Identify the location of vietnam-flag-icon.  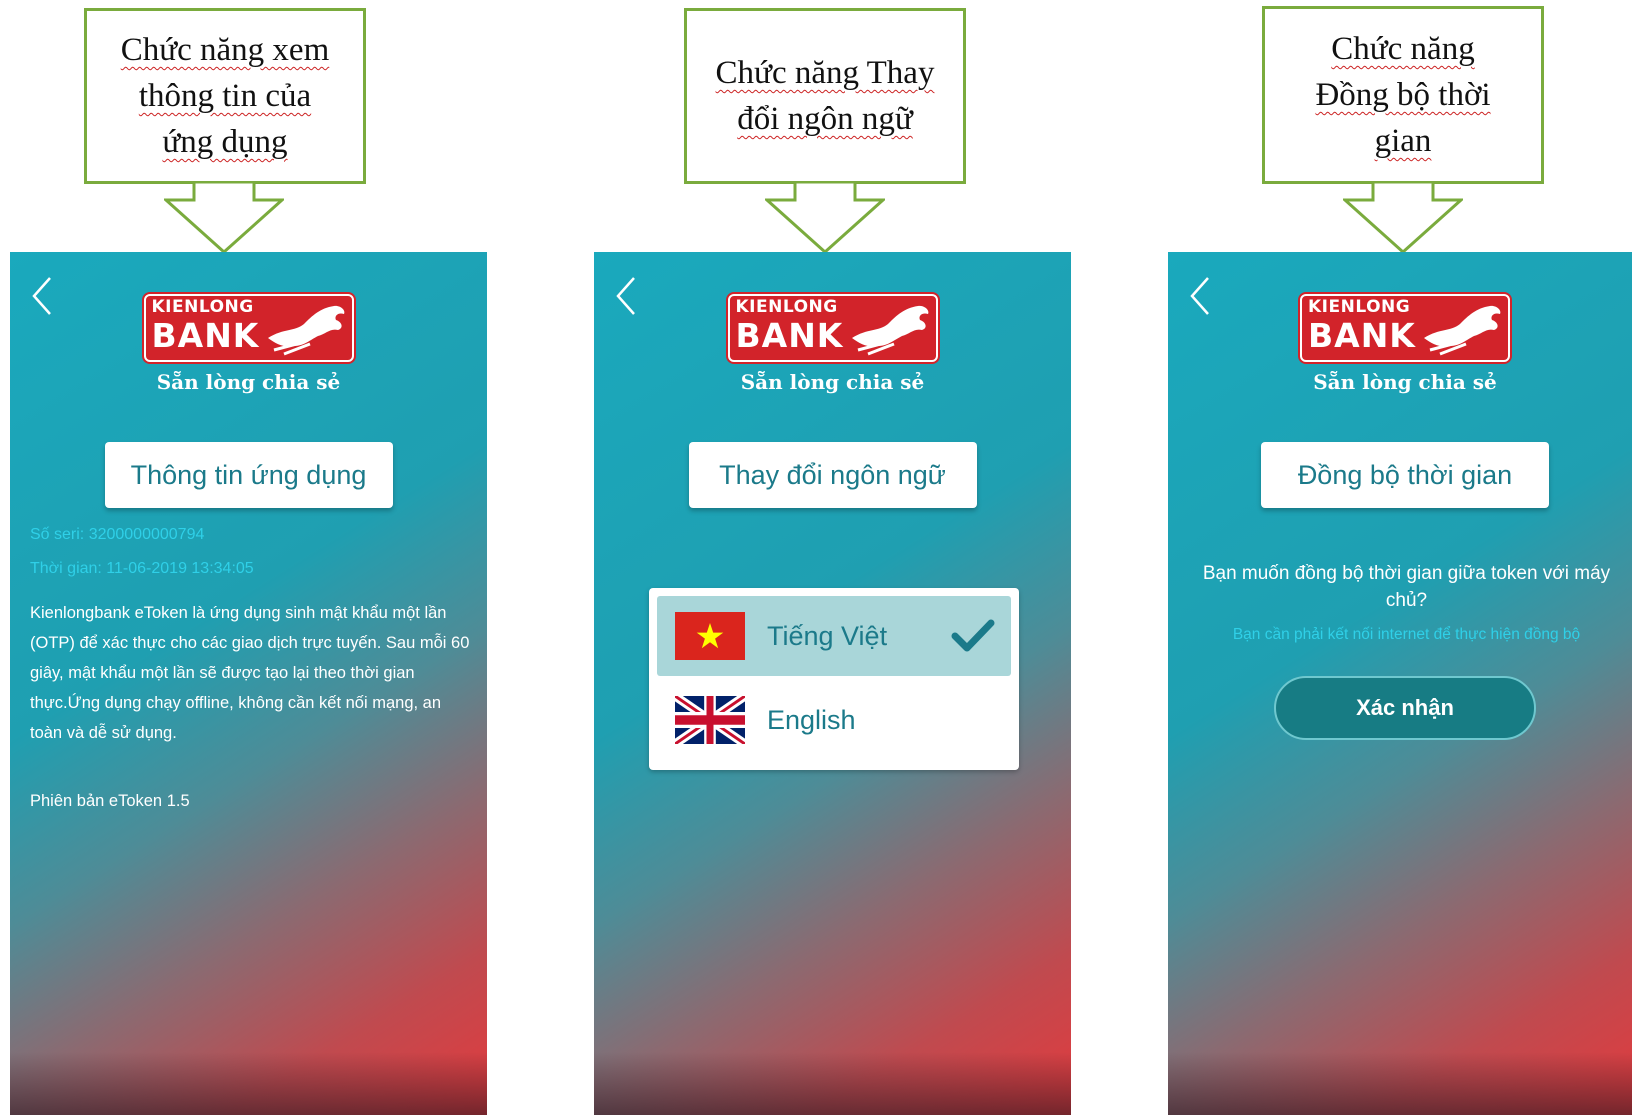
(710, 636).